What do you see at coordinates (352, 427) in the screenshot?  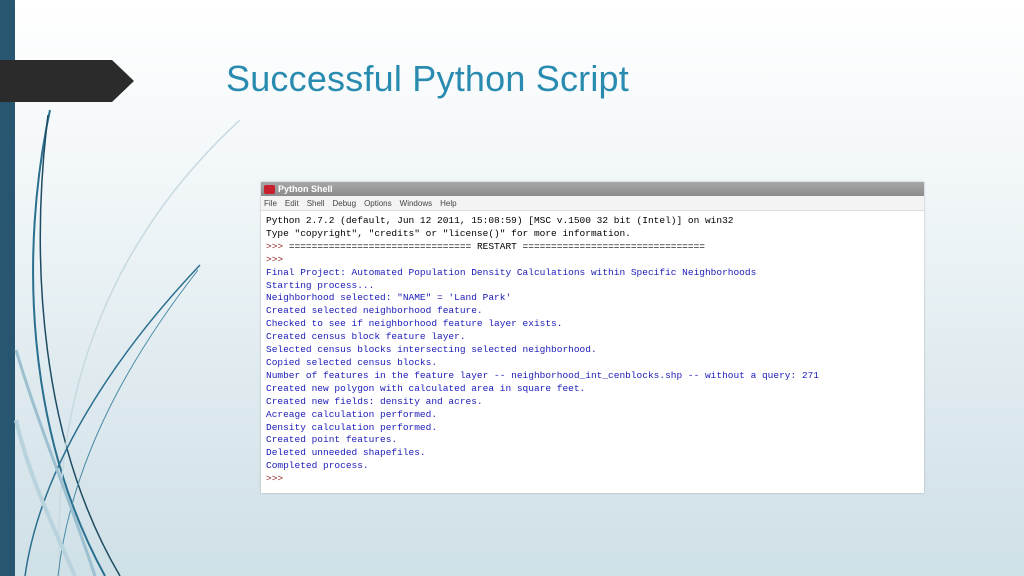 I see `console-line: Density calculation performed.` at bounding box center [352, 427].